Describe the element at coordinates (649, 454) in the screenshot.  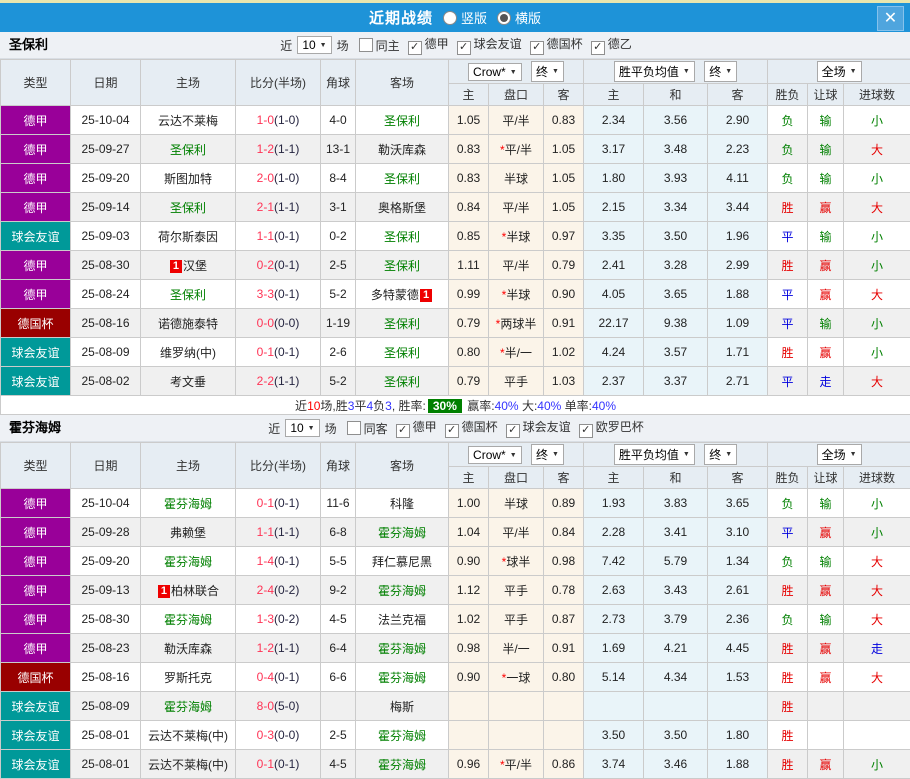
I see `avg-select-value: 胜平负均值` at that location.